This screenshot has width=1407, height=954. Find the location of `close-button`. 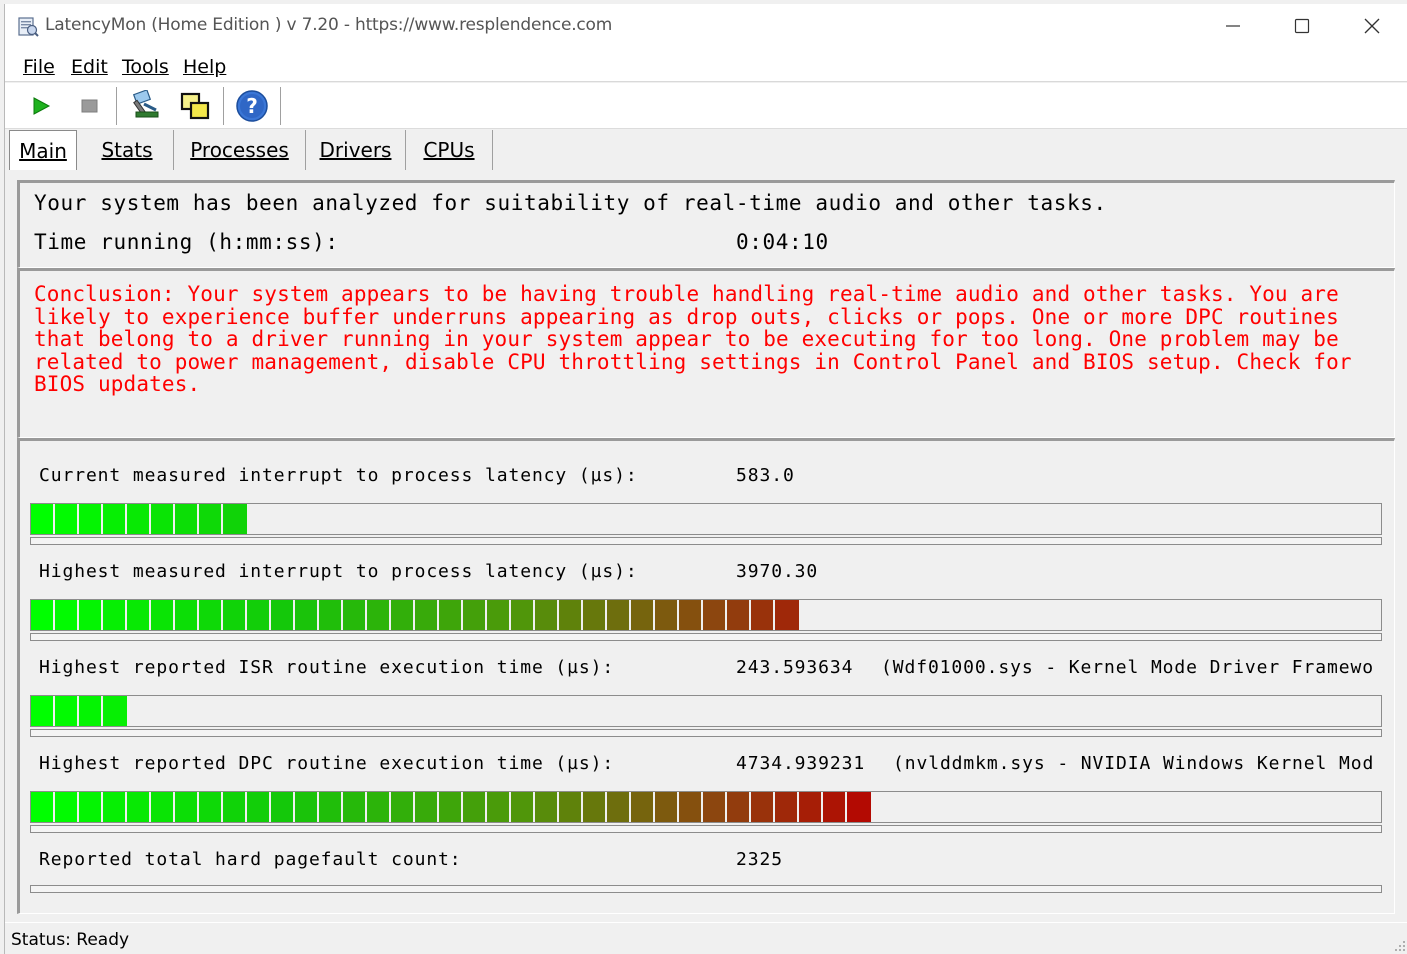

close-button is located at coordinates (1372, 26).